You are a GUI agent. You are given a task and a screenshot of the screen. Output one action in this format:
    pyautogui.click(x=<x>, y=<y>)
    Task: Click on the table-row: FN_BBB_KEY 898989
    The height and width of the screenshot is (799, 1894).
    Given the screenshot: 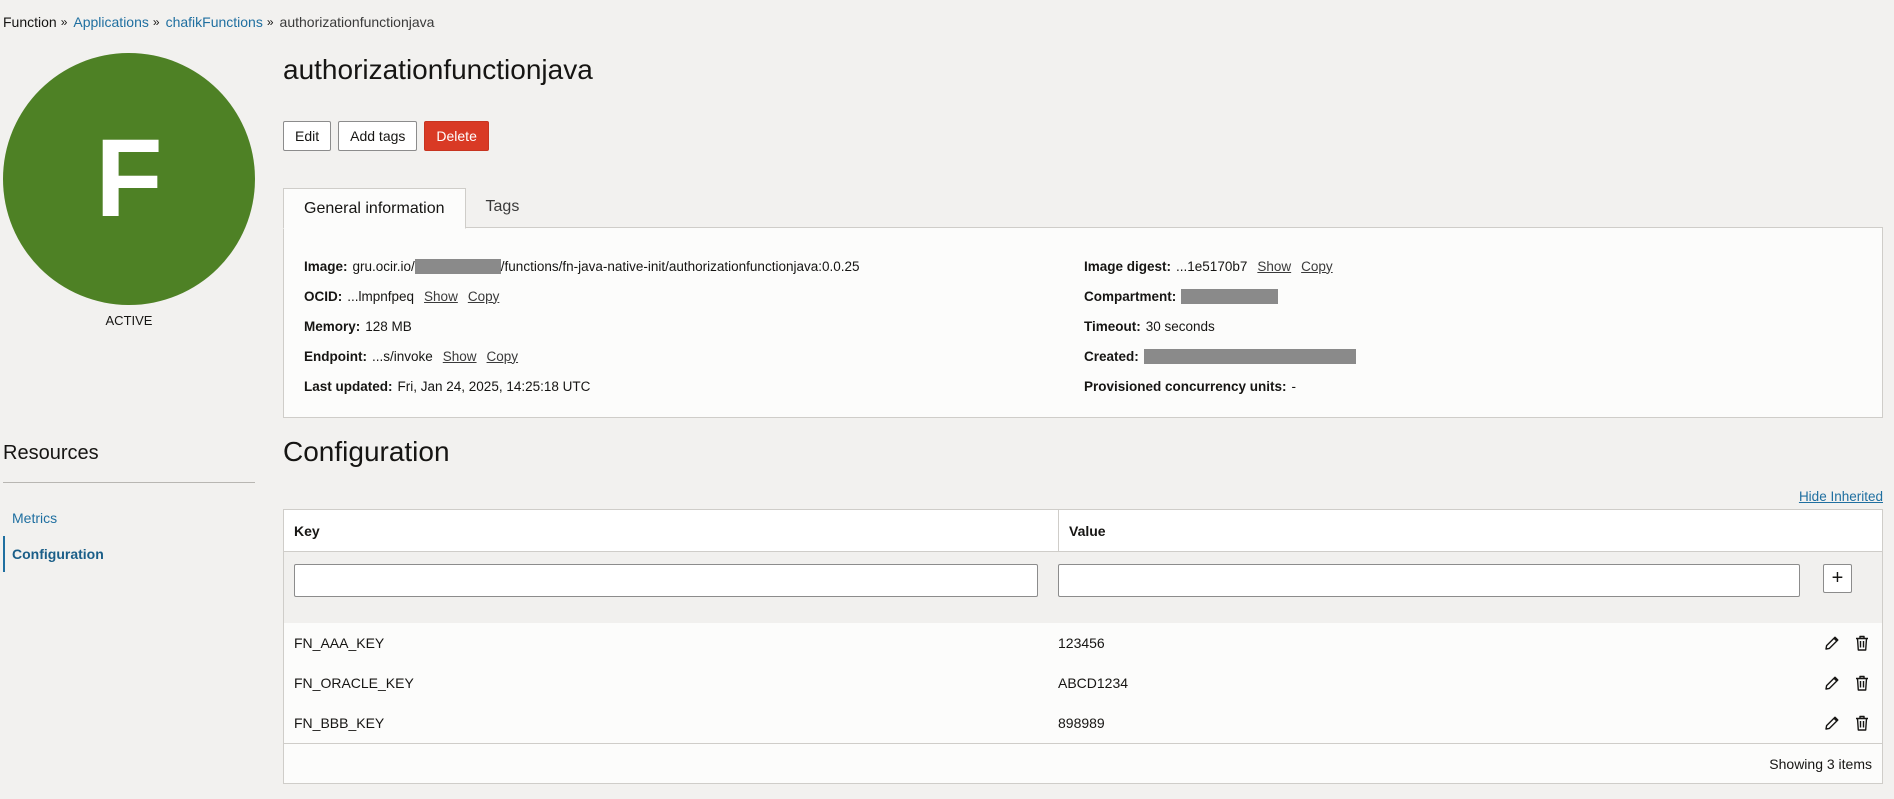 What is the action you would take?
    pyautogui.click(x=1083, y=723)
    